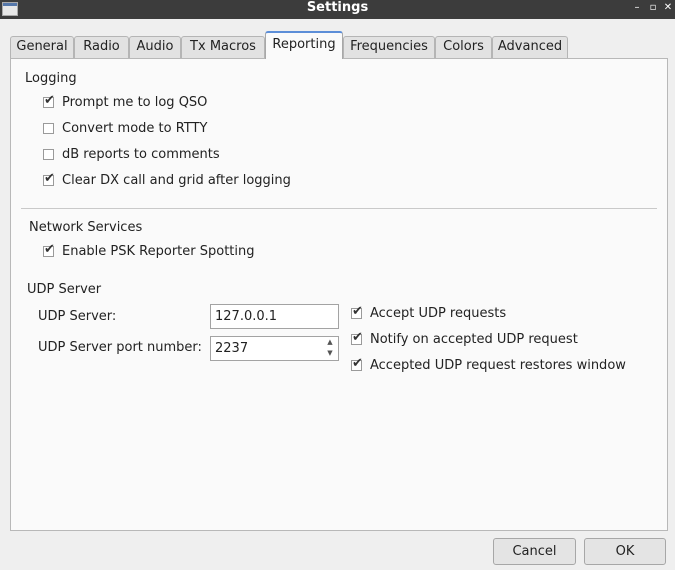 The image size is (675, 570). What do you see at coordinates (158, 251) in the screenshot?
I see `psk-reporter-label: Enable PSK Reporter Spotting` at bounding box center [158, 251].